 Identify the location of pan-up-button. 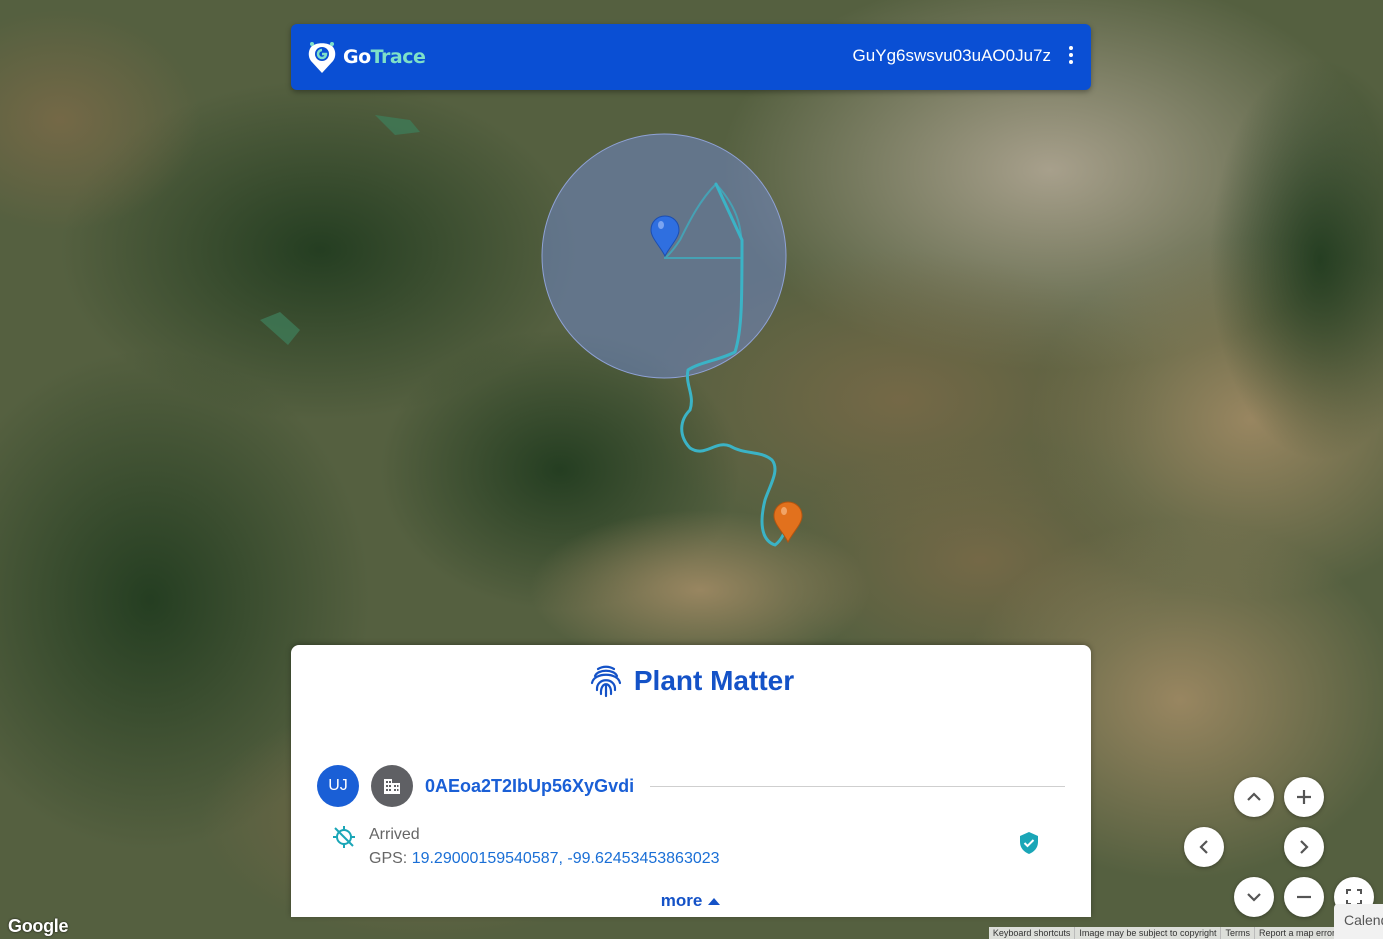
(1254, 797).